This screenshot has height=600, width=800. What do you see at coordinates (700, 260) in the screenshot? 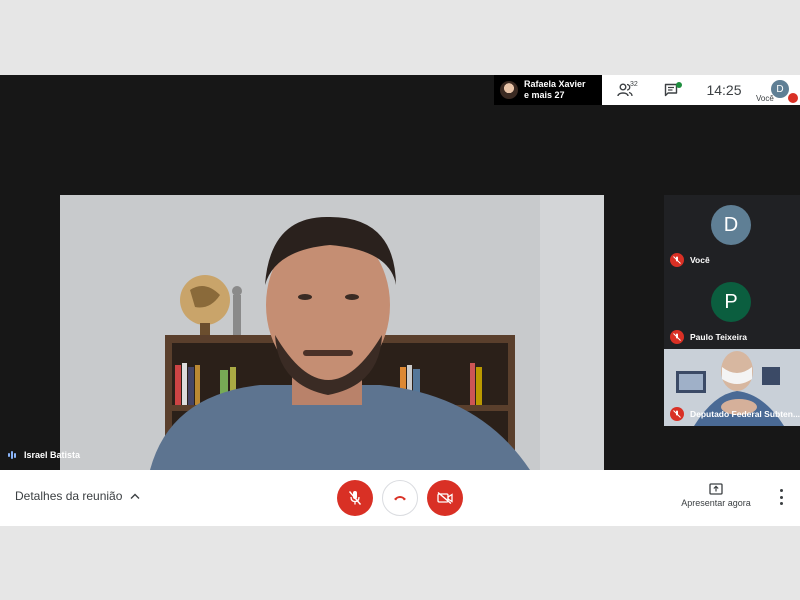
I see `participant-name: Você` at bounding box center [700, 260].